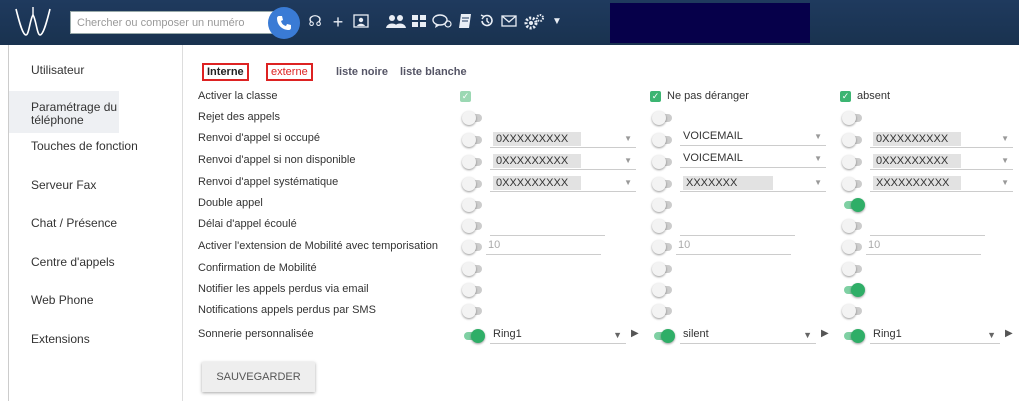 This screenshot has width=1019, height=401. What do you see at coordinates (419, 22) in the screenshot?
I see `grid-icon` at bounding box center [419, 22].